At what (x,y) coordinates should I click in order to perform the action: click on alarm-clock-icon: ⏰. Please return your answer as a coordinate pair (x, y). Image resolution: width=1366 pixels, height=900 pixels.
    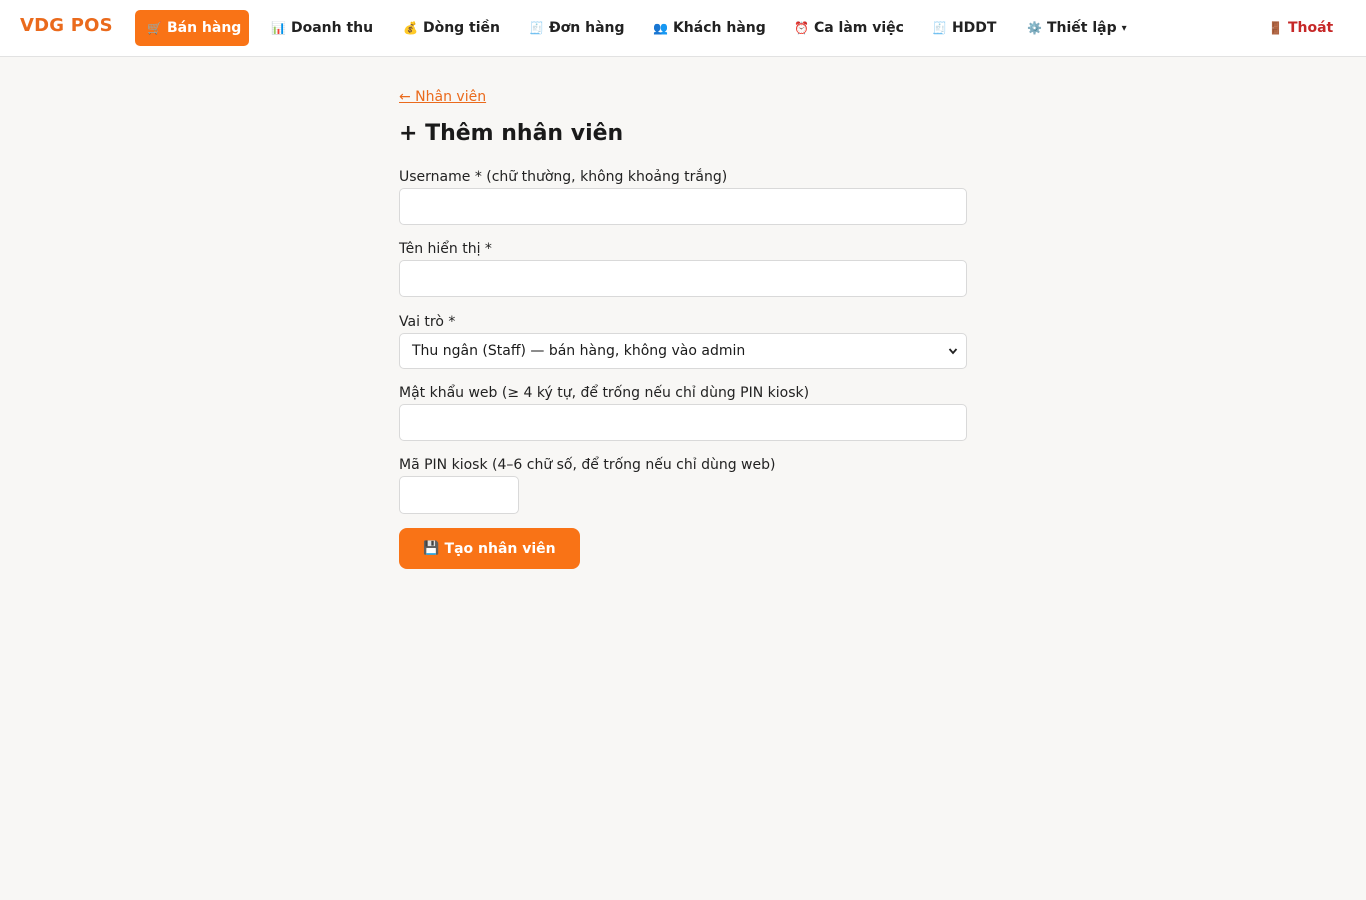
    Looking at the image, I should click on (801, 28).